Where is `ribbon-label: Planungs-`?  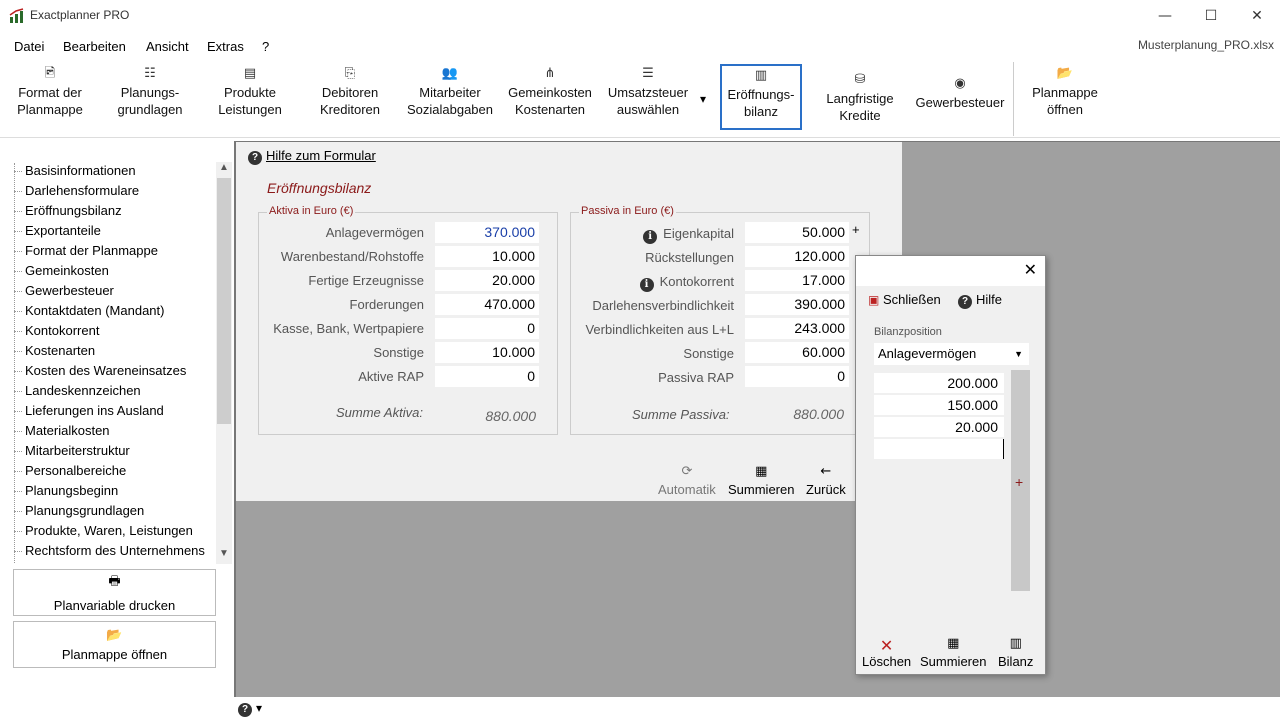
ribbon-label: Planungs- is located at coordinates (150, 92).